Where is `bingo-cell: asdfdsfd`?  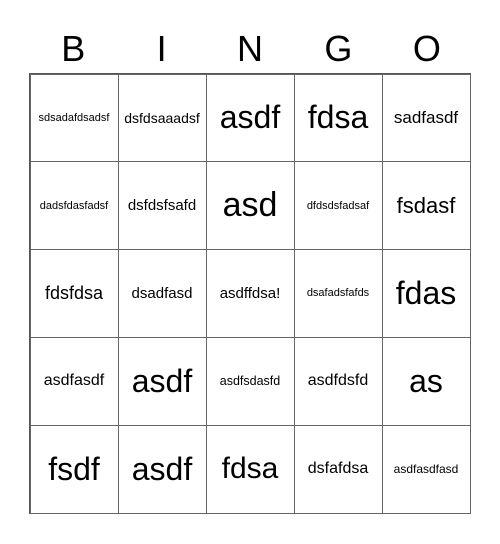
bingo-cell: asdfdsfd is located at coordinates (338, 381).